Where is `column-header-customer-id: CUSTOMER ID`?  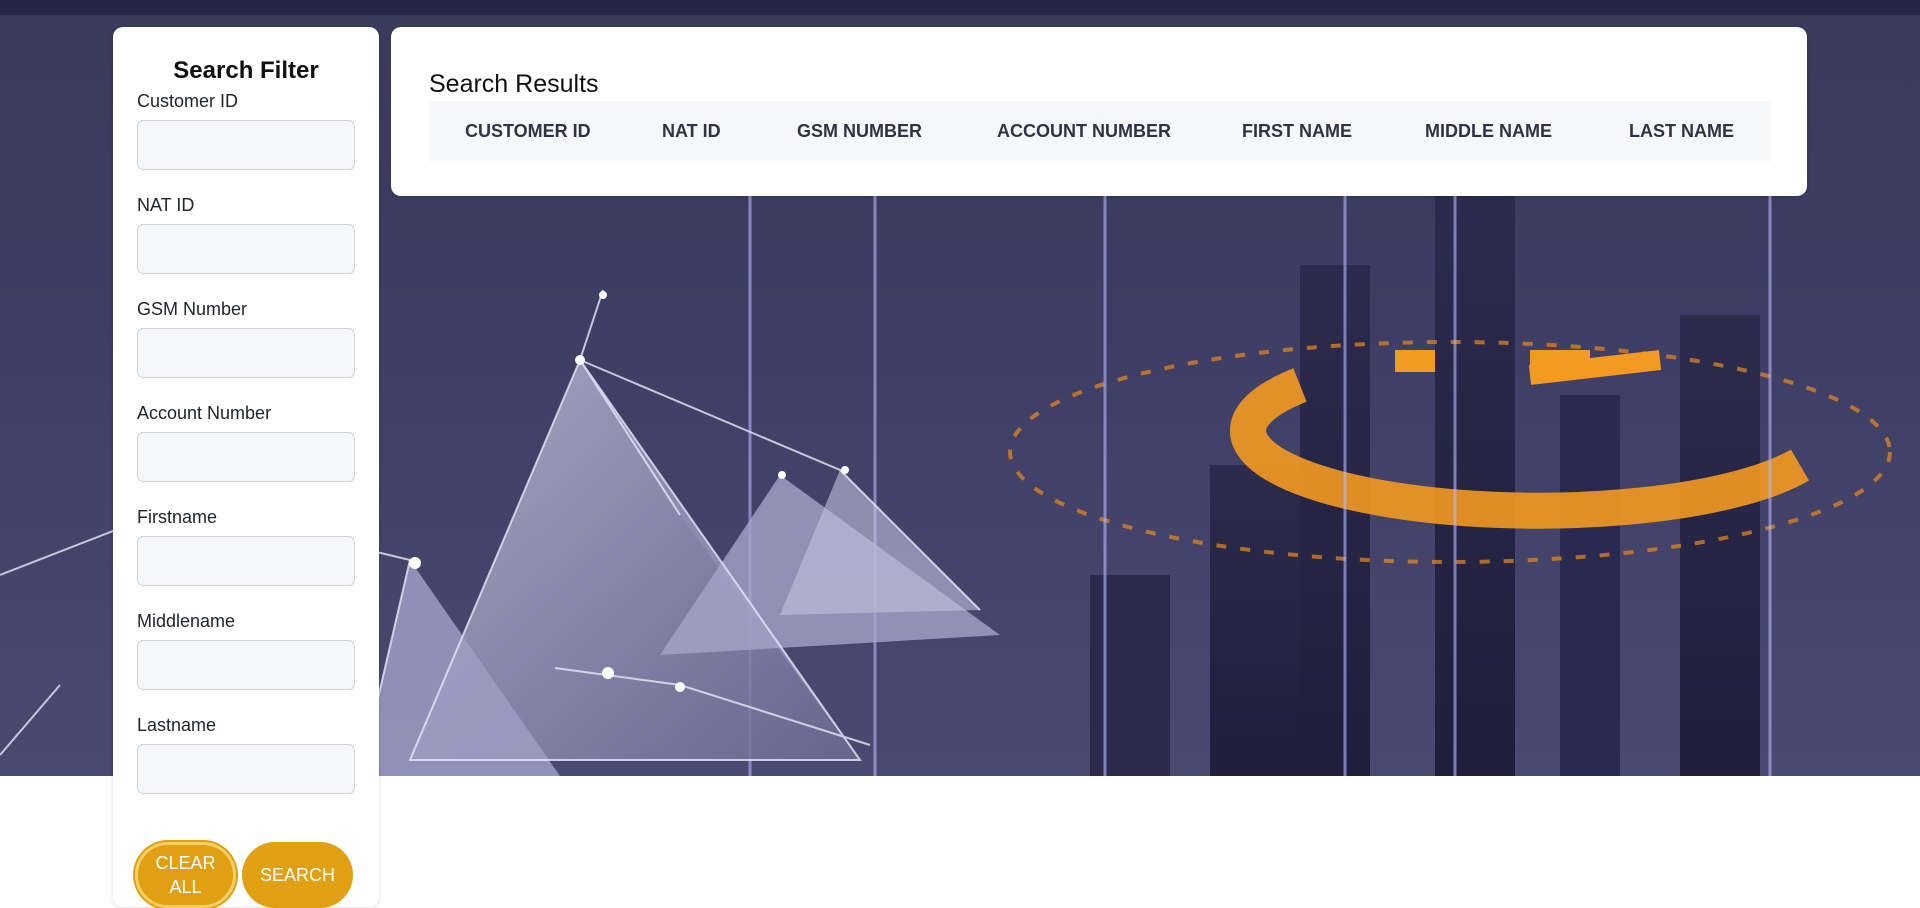 column-header-customer-id: CUSTOMER ID is located at coordinates (528, 131).